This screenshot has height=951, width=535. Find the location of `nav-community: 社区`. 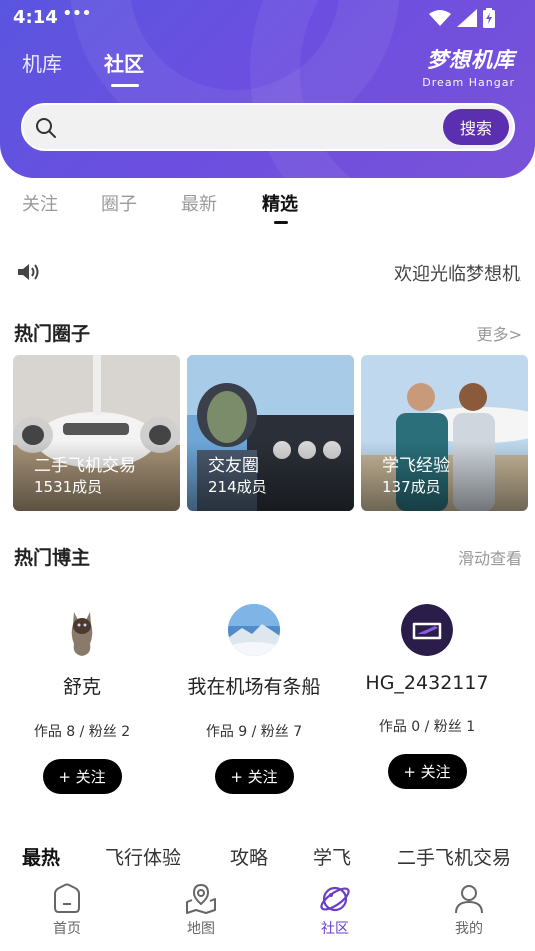

nav-community: 社区 is located at coordinates (335, 910).